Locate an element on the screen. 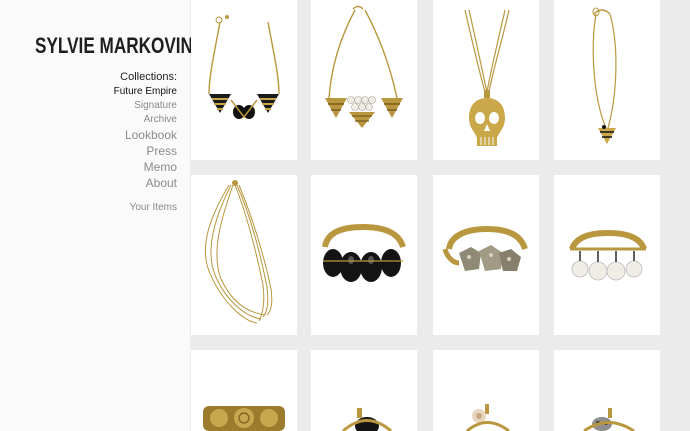  skull-pendant-necklace-icon is located at coordinates (487, 77).